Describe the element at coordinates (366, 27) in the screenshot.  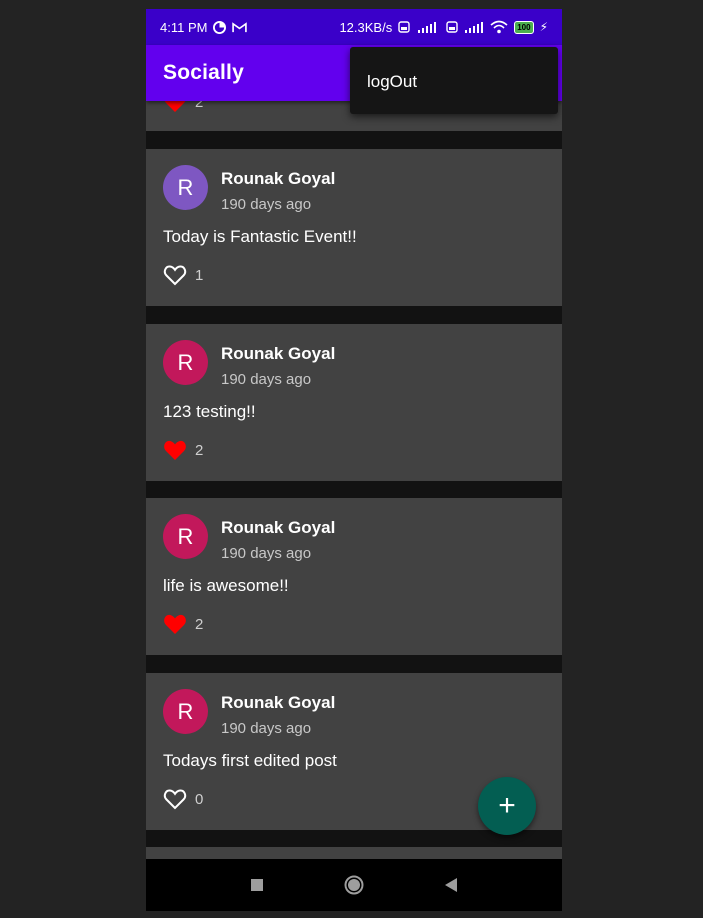
I see `network-speed: 12.3KB/s` at that location.